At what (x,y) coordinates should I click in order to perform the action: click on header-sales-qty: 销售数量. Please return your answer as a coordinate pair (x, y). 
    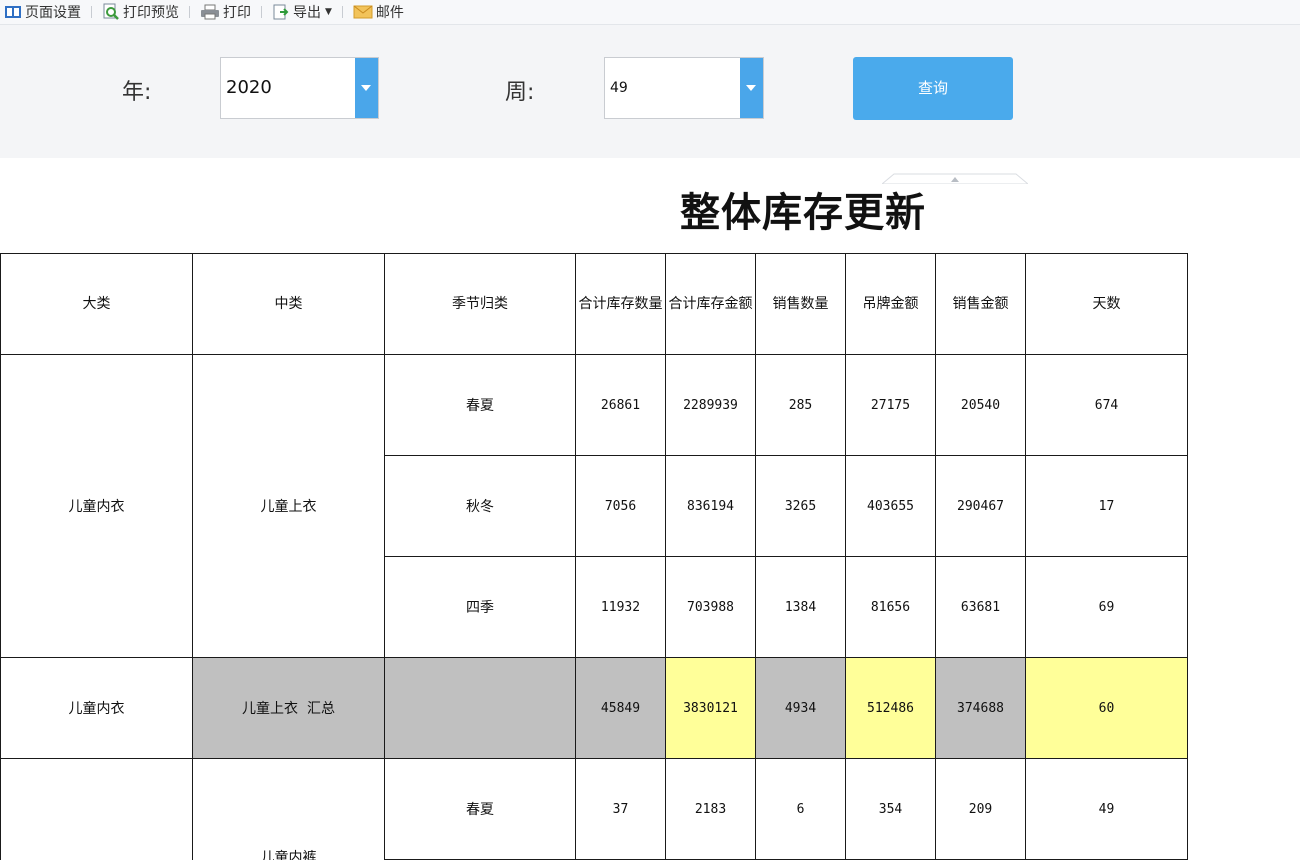
    Looking at the image, I should click on (800, 304).